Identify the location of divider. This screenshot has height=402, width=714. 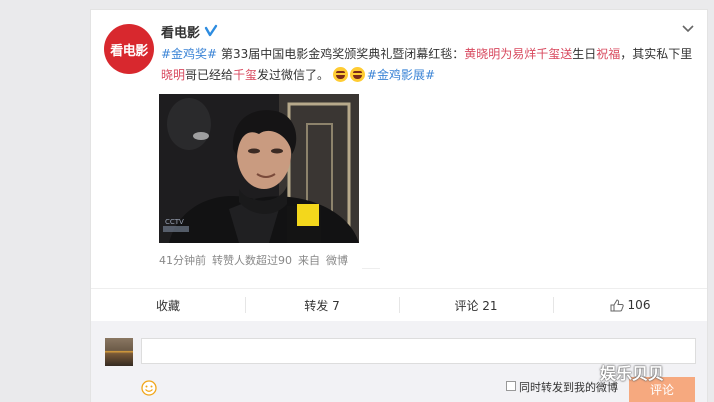
(371, 275).